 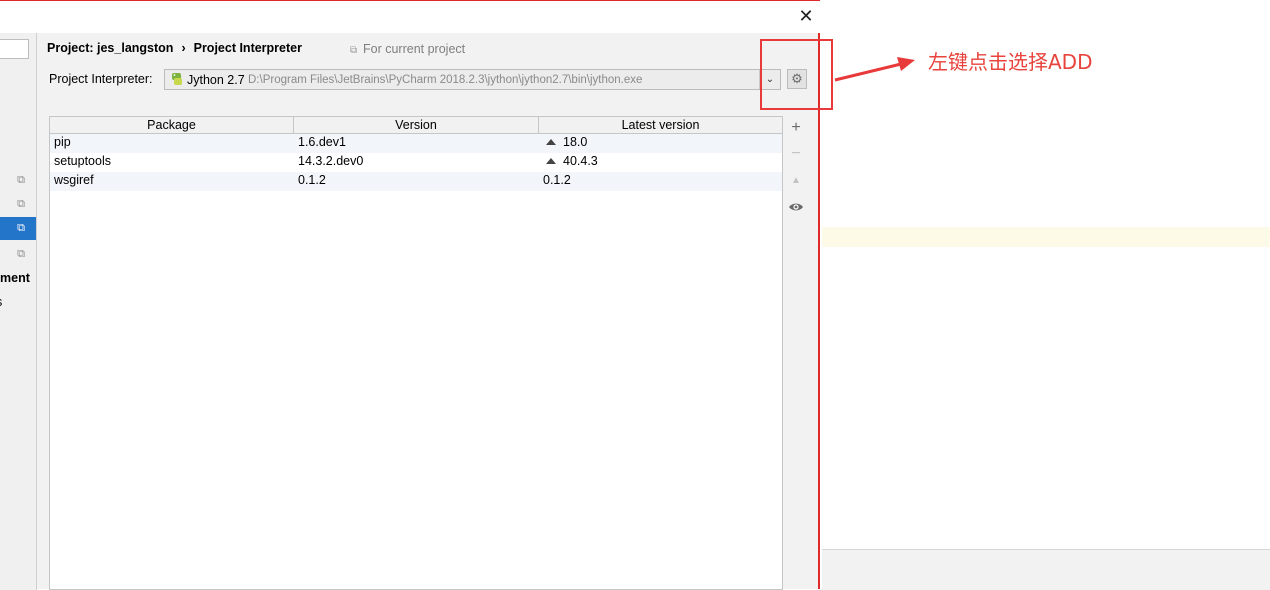 What do you see at coordinates (74, 180) in the screenshot?
I see `package-name: wsgiref` at bounding box center [74, 180].